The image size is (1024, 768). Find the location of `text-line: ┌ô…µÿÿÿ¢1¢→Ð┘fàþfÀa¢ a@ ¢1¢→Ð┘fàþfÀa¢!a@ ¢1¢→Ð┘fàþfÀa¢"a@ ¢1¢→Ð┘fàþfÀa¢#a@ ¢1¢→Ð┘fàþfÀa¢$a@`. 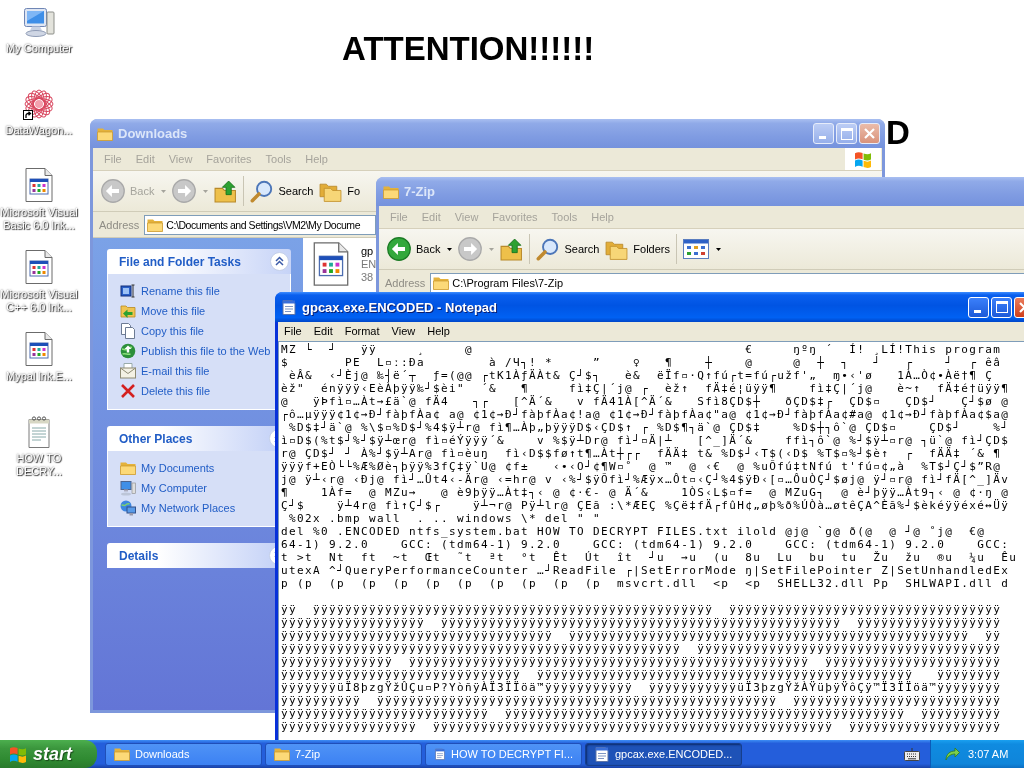

text-line: ┌ô…µÿÿÿ¢1¢→Ð┘fàþfÀa¢ a@ ¢1¢→Ð┘fàþfÀa¢!a@ ¢1¢→Ð┘fàþfÀa¢"a@ ¢1¢→Ð┘fàþfÀa¢#a@ ¢1¢→Ð┘fàþfÀa¢$a@ is located at coordinates (646, 414).